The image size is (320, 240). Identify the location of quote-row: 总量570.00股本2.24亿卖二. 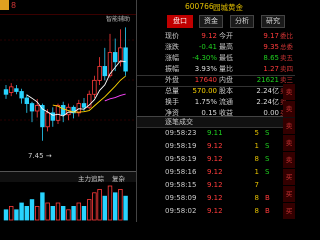
(216, 91).